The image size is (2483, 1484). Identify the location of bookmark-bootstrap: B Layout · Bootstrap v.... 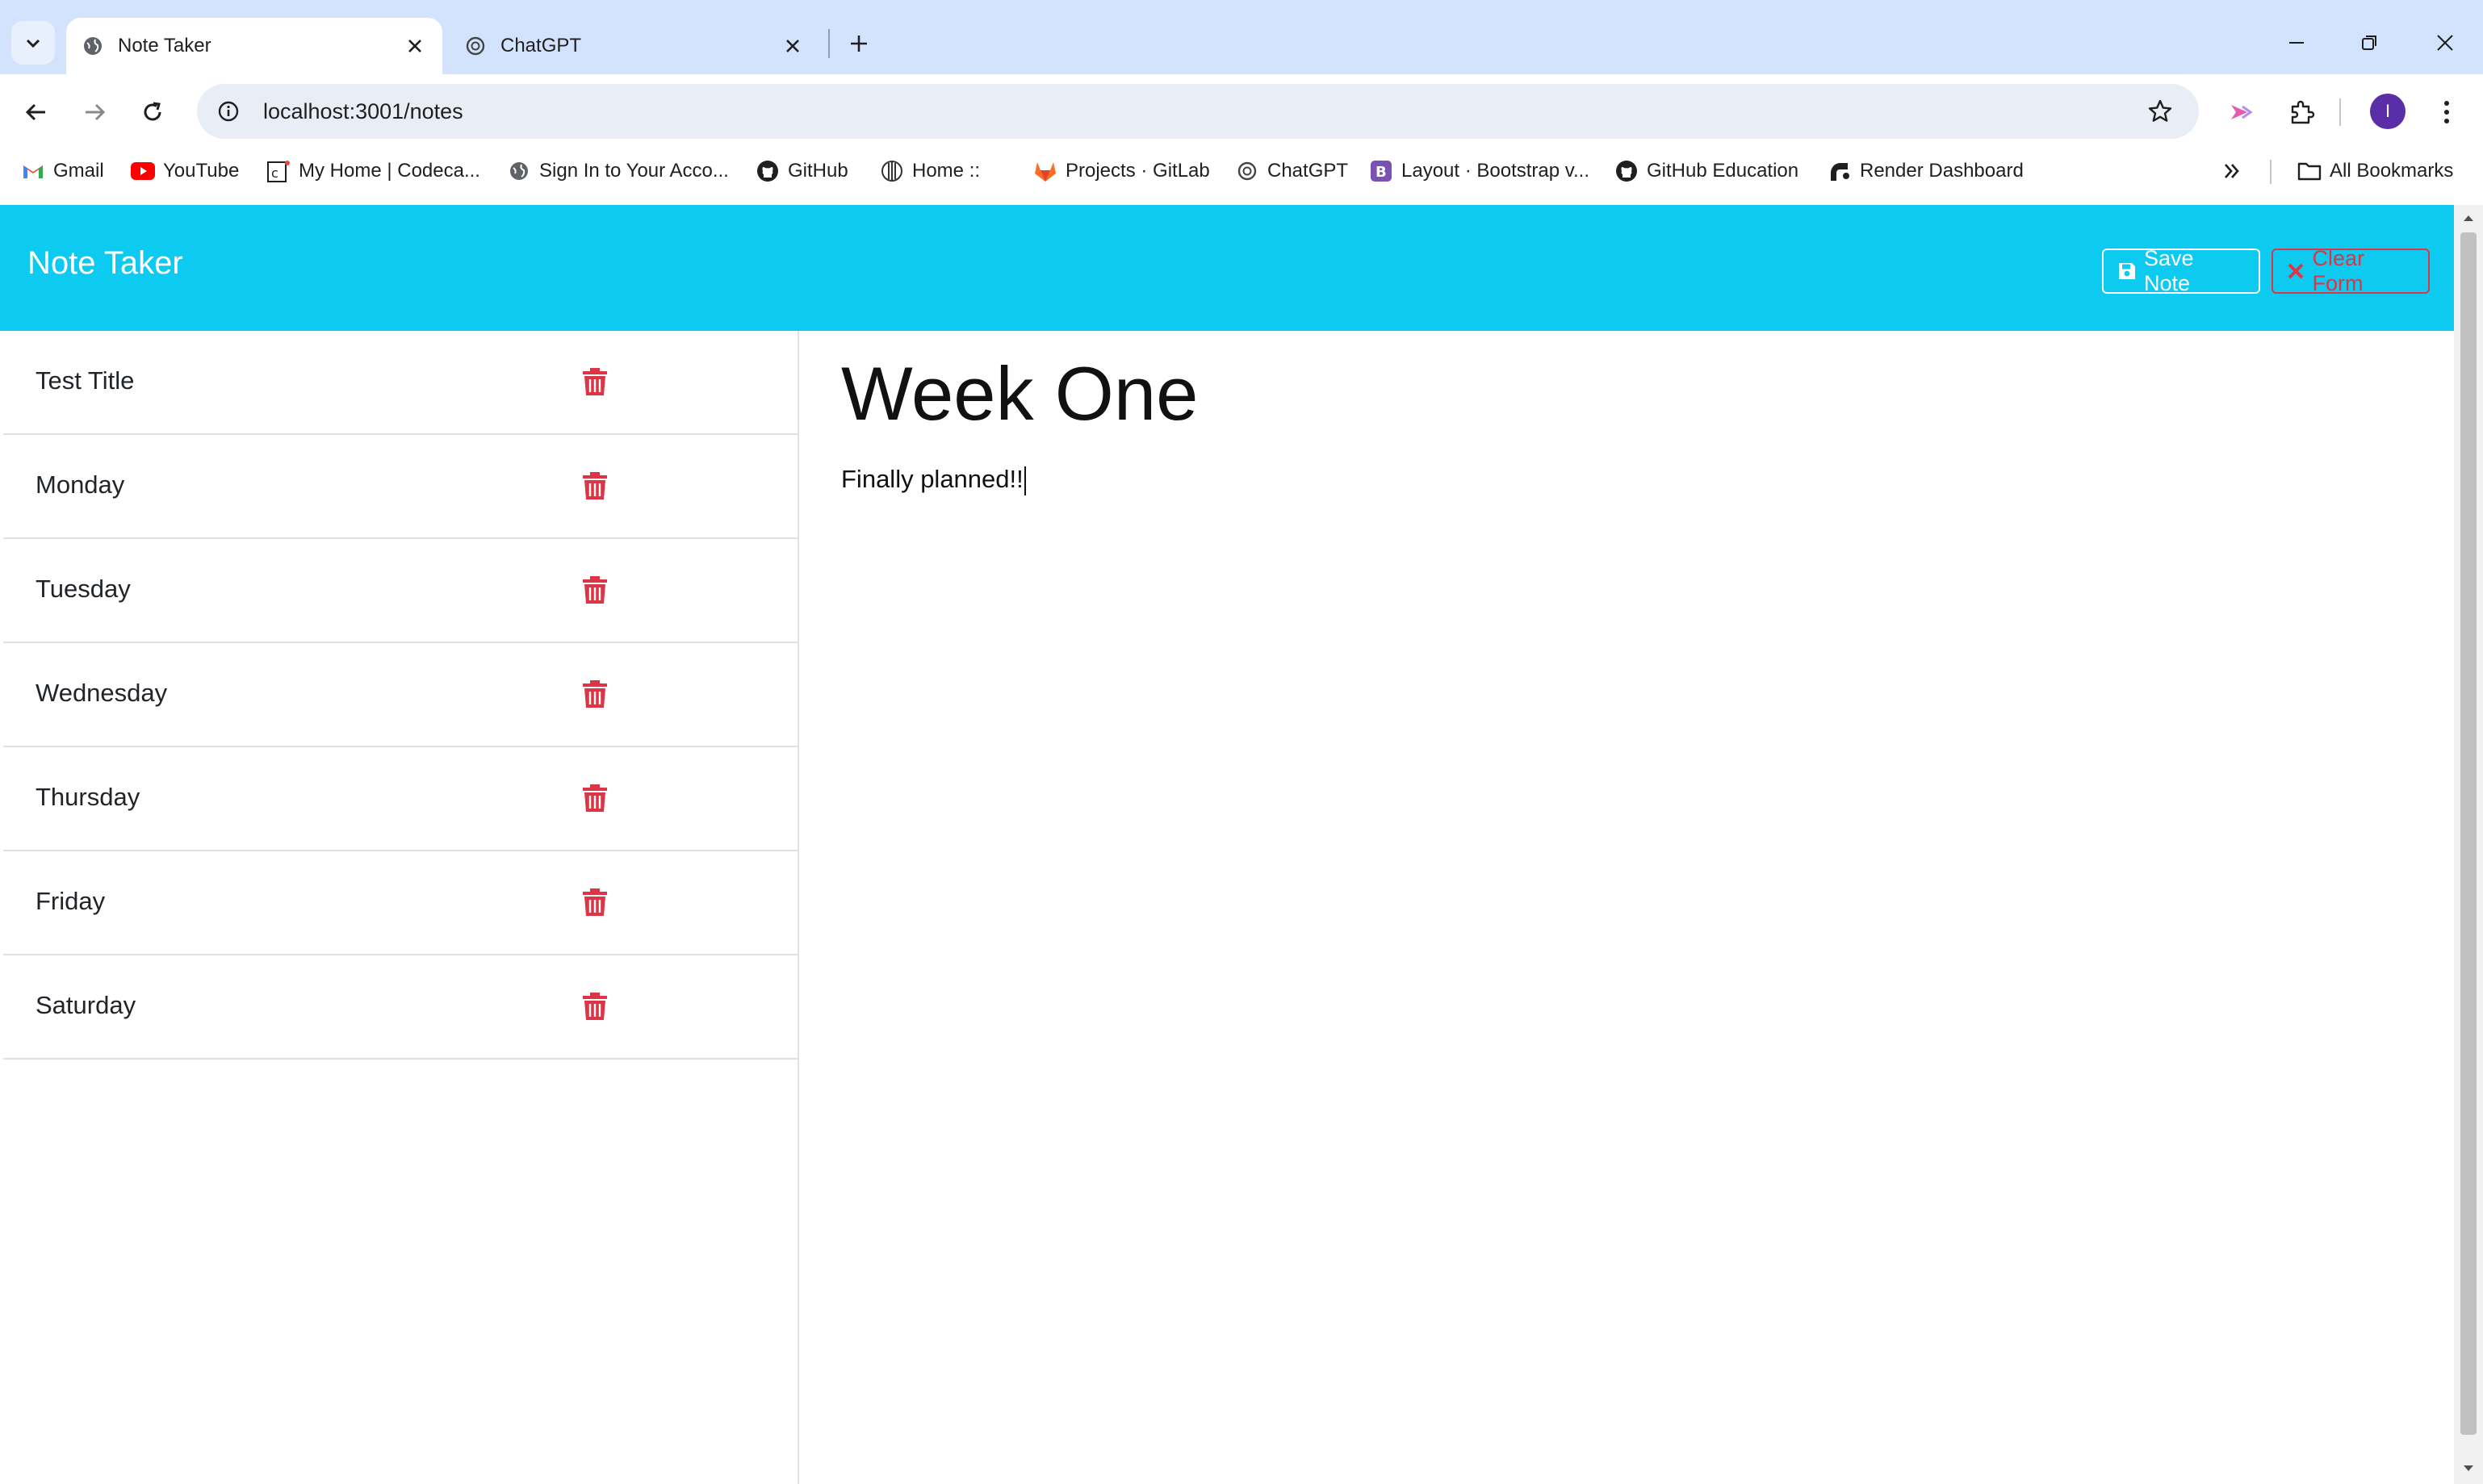
(1479, 171).